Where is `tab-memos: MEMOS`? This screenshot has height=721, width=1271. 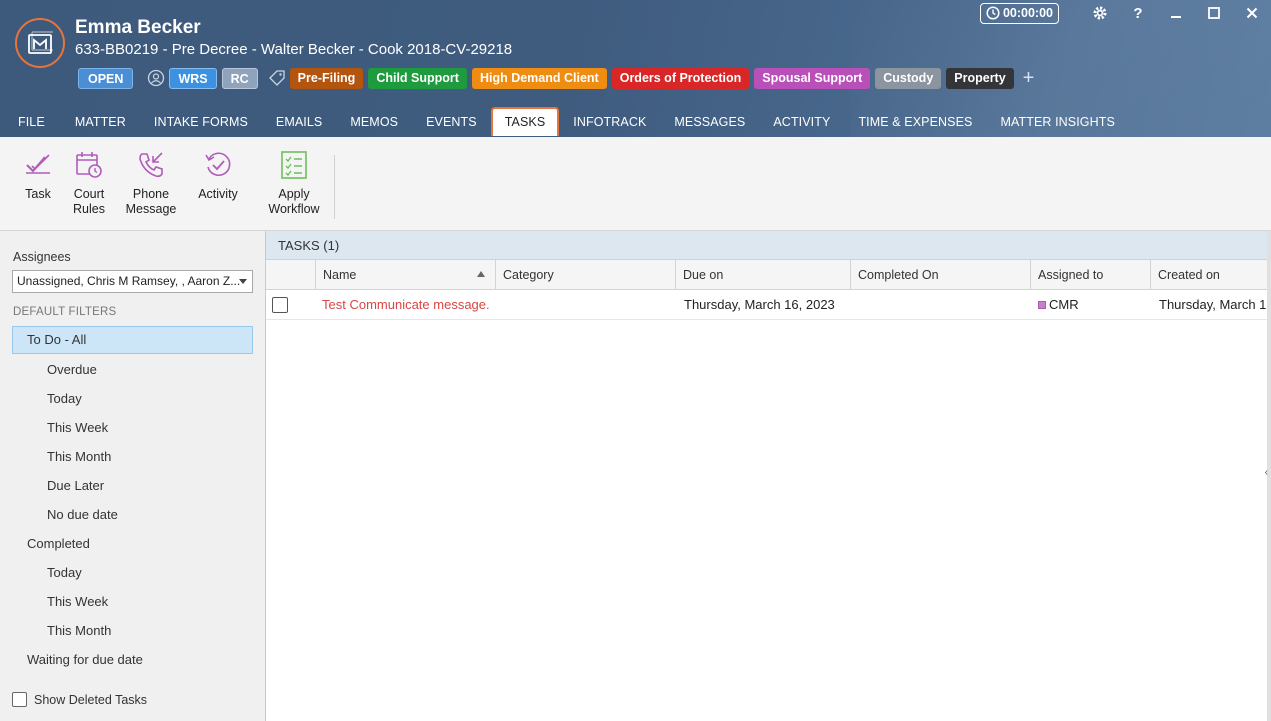
tab-memos: MEMOS is located at coordinates (374, 122).